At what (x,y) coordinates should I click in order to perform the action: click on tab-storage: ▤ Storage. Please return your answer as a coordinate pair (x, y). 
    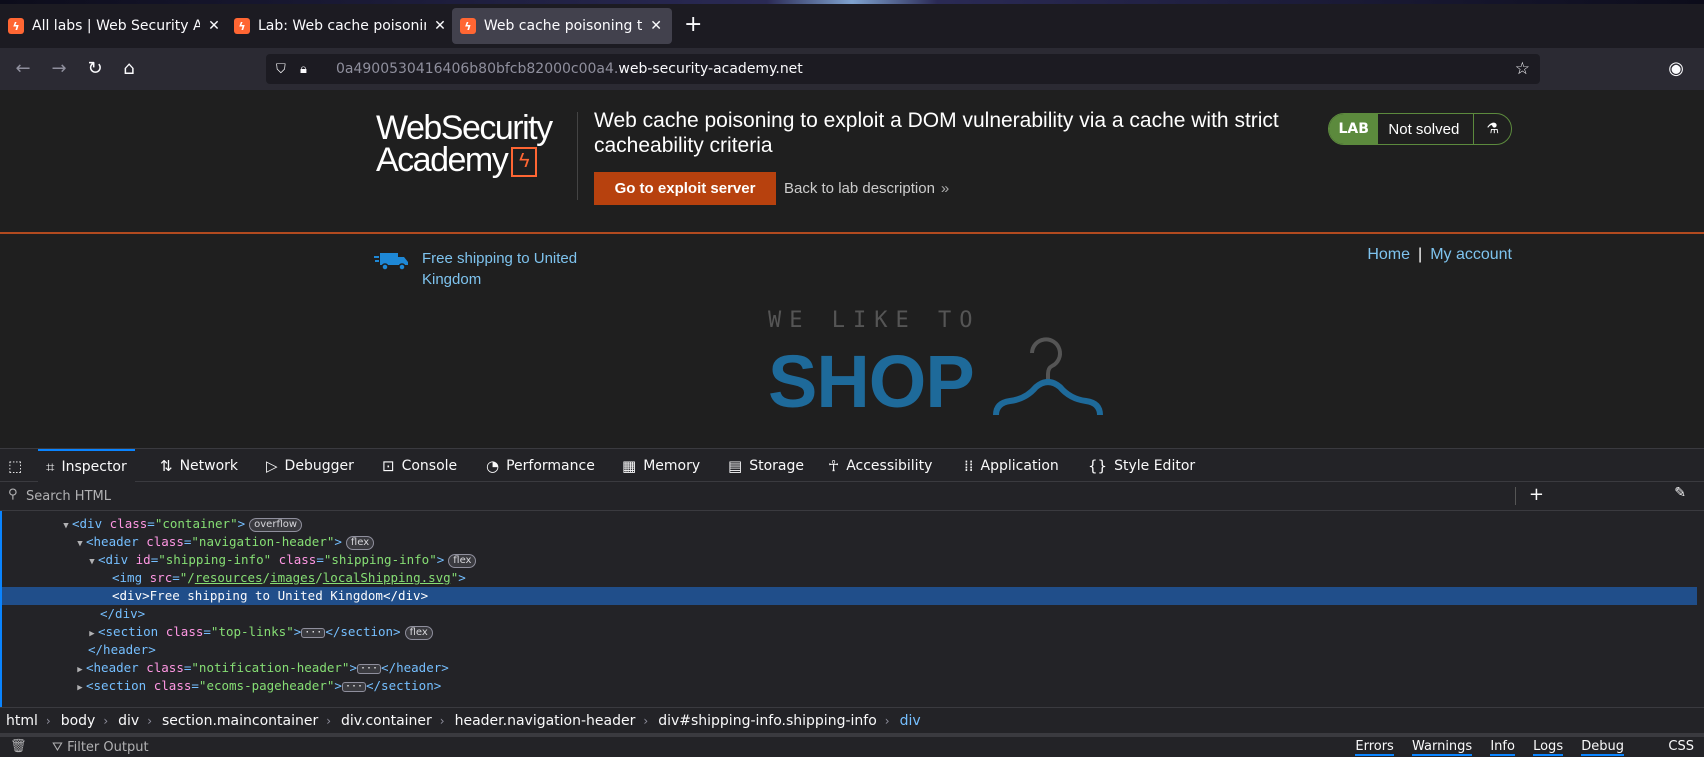
    Looking at the image, I should click on (766, 465).